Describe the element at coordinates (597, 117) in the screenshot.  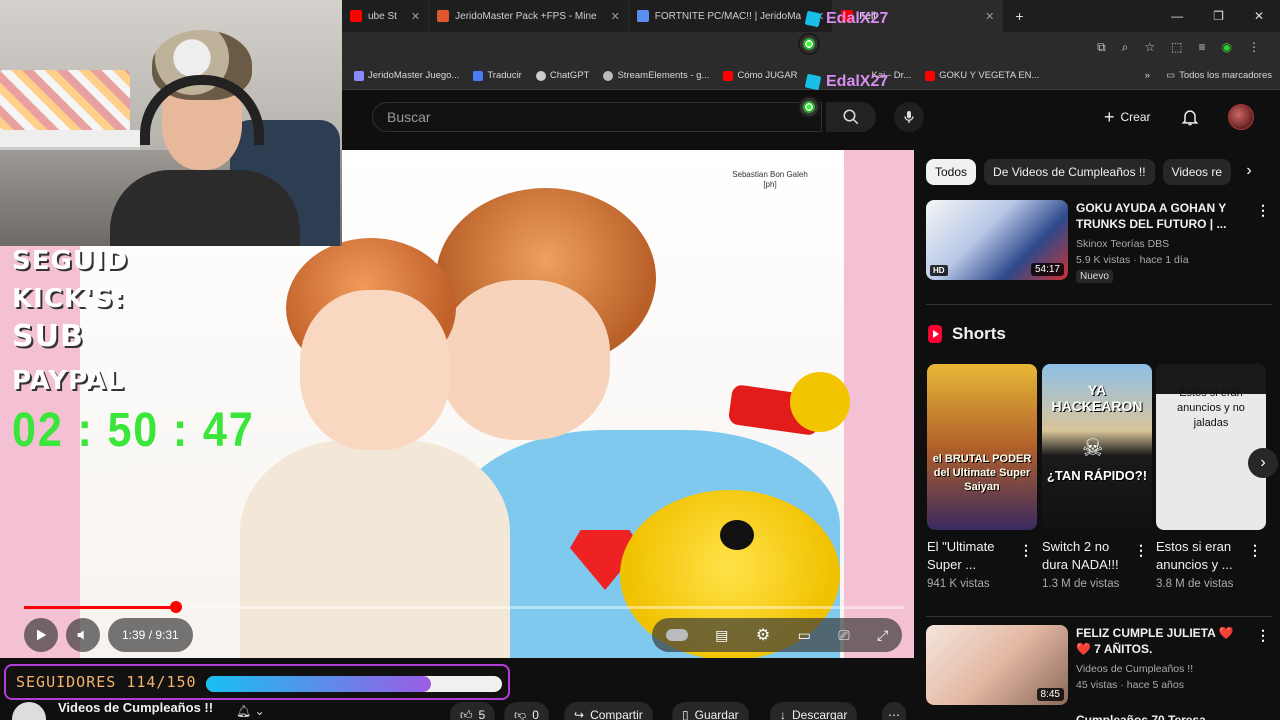
I see `search-input: Buscar` at that location.